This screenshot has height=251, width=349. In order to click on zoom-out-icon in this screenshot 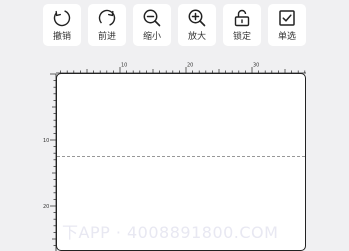, I will do `click(152, 18)`.